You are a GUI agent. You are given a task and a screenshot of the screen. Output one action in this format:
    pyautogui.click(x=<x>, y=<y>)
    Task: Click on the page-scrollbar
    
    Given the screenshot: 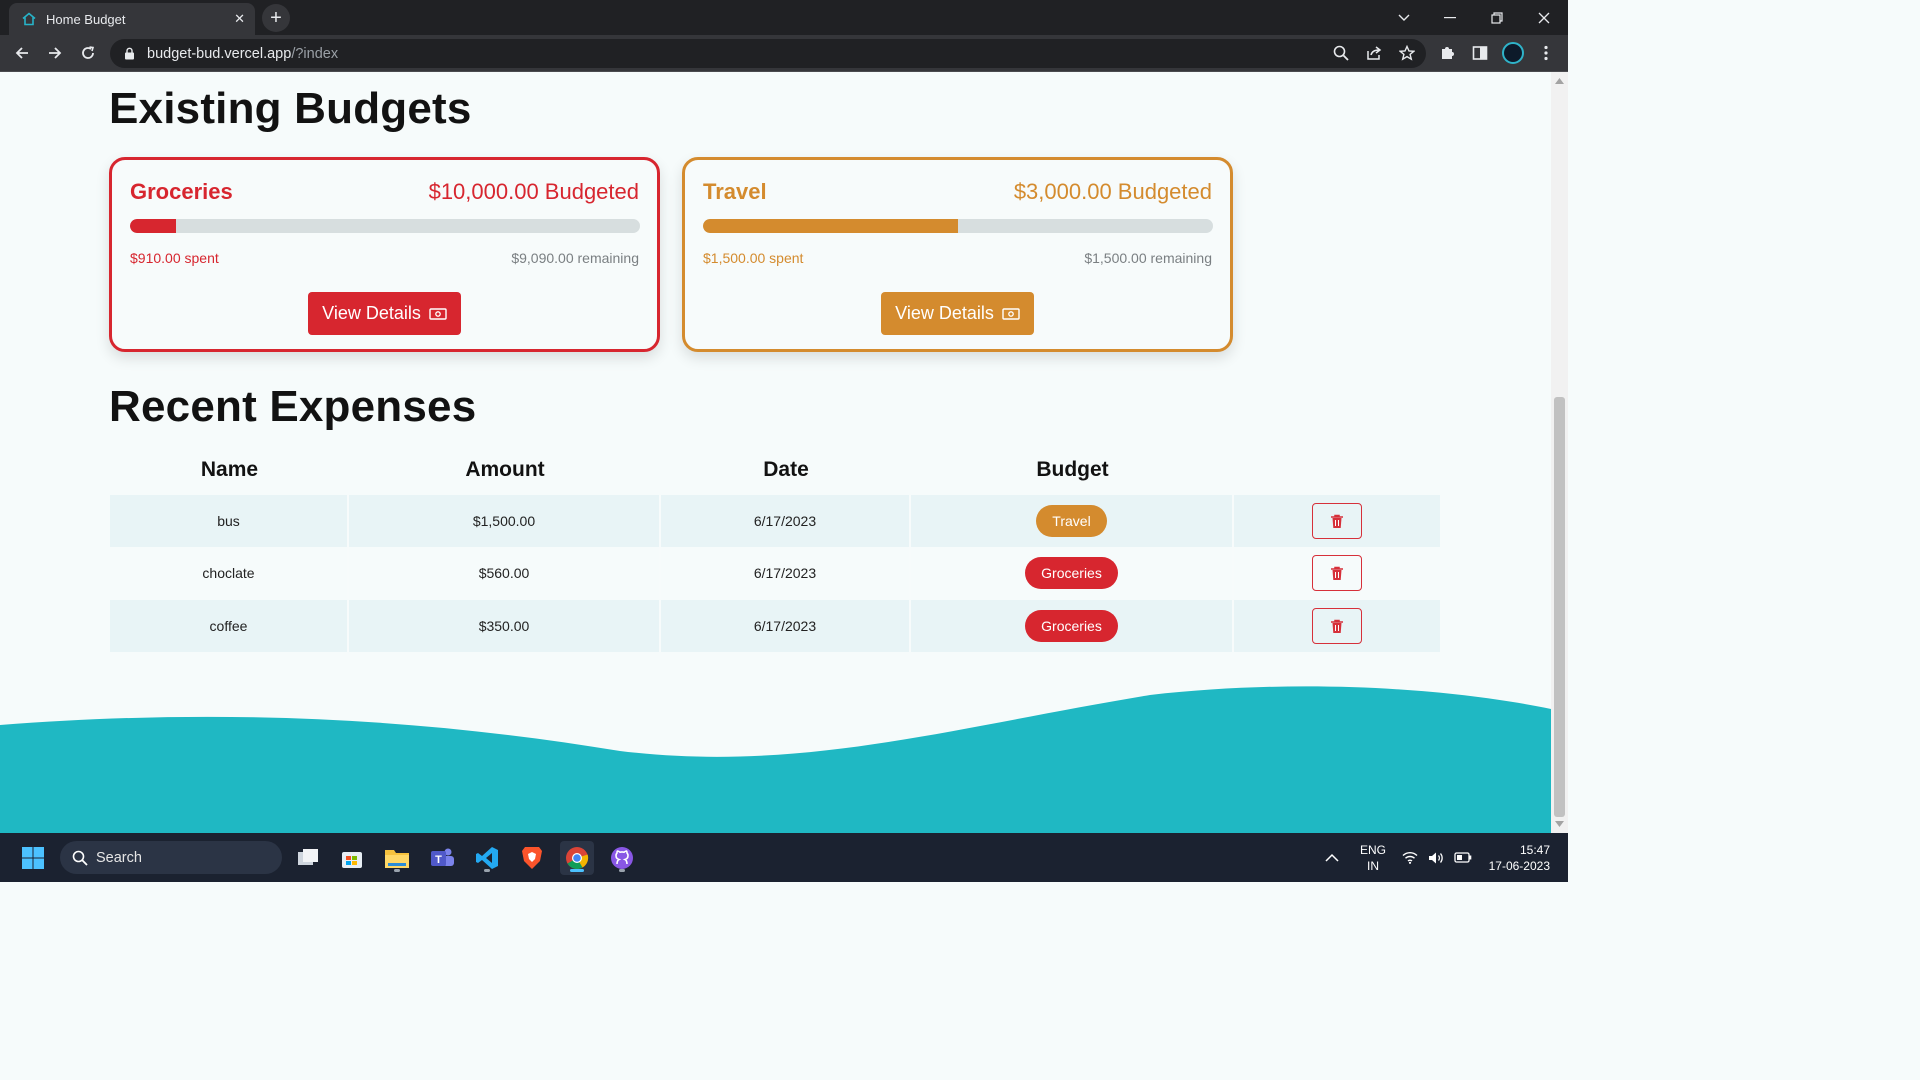 What is the action you would take?
    pyautogui.click(x=1559, y=452)
    